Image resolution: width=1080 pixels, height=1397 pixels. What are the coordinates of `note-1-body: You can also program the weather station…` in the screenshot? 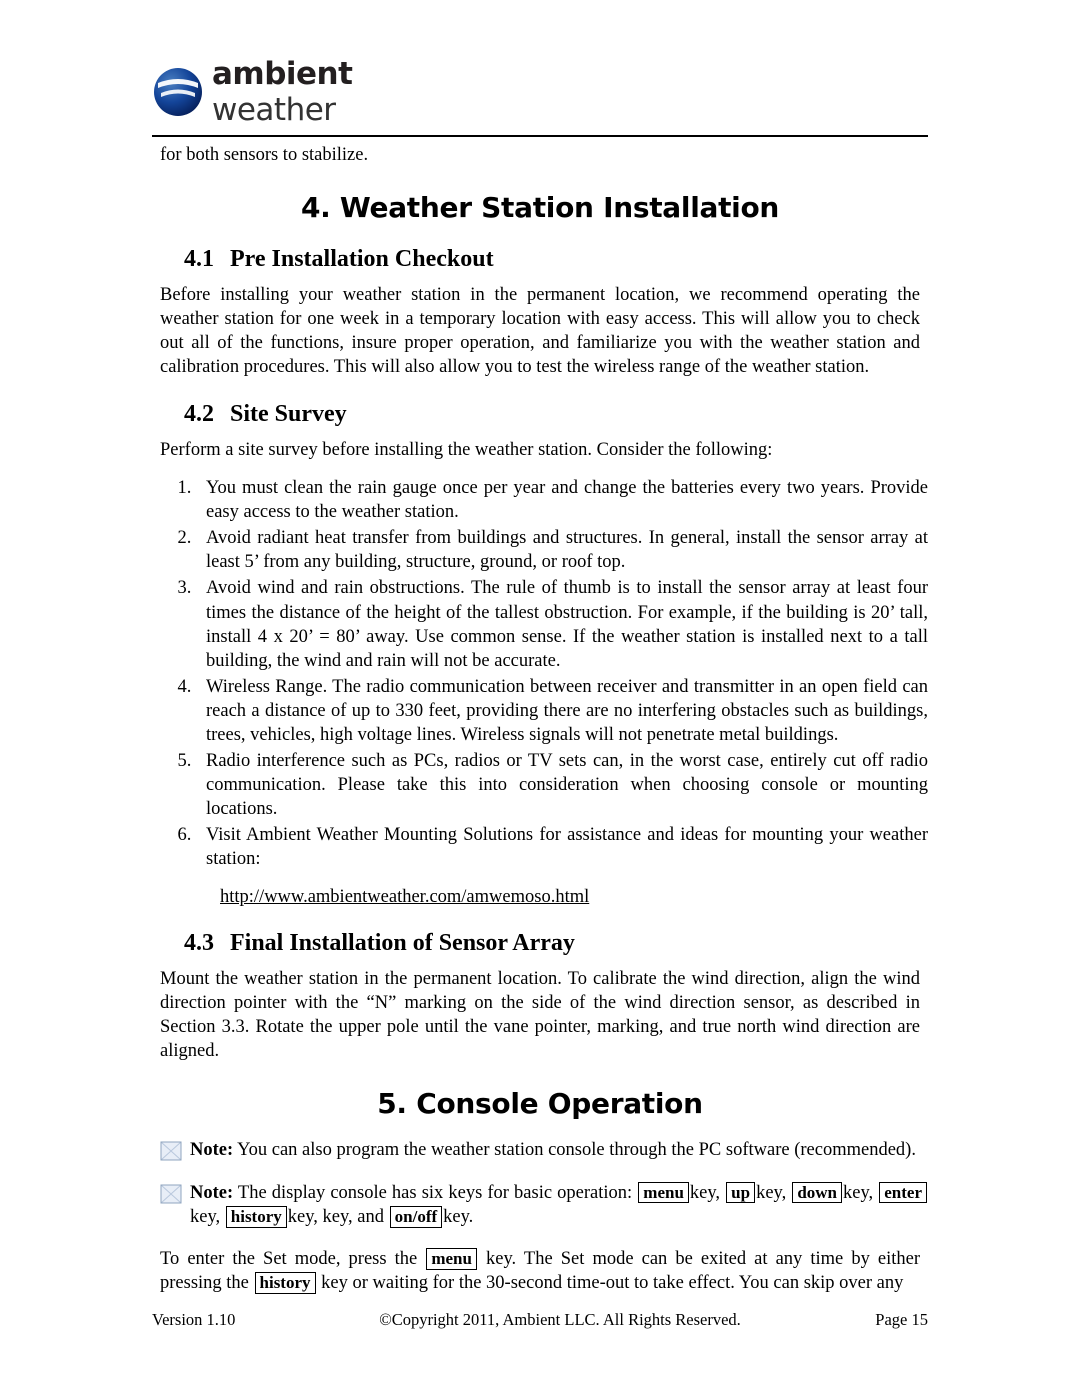 It's located at (574, 1150).